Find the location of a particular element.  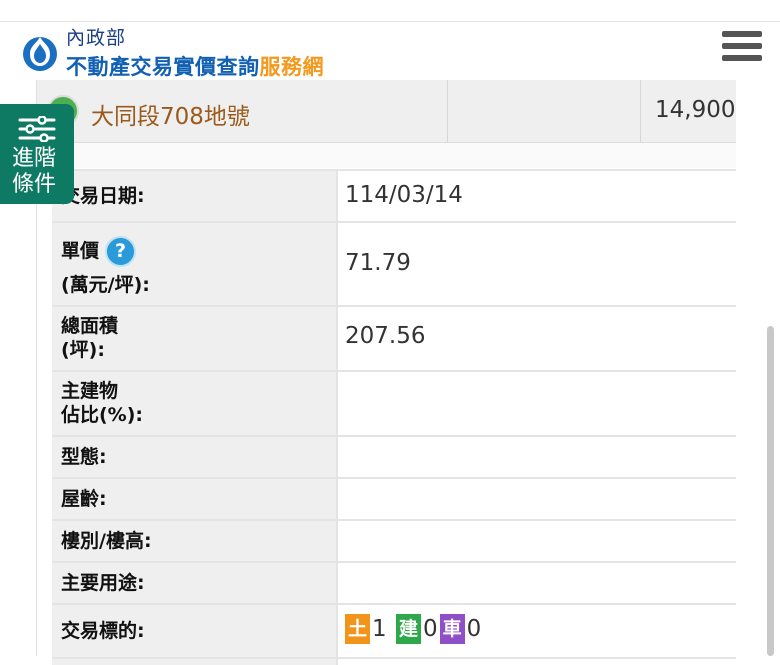

parcel-name: 大同段708地號 is located at coordinates (170, 117).